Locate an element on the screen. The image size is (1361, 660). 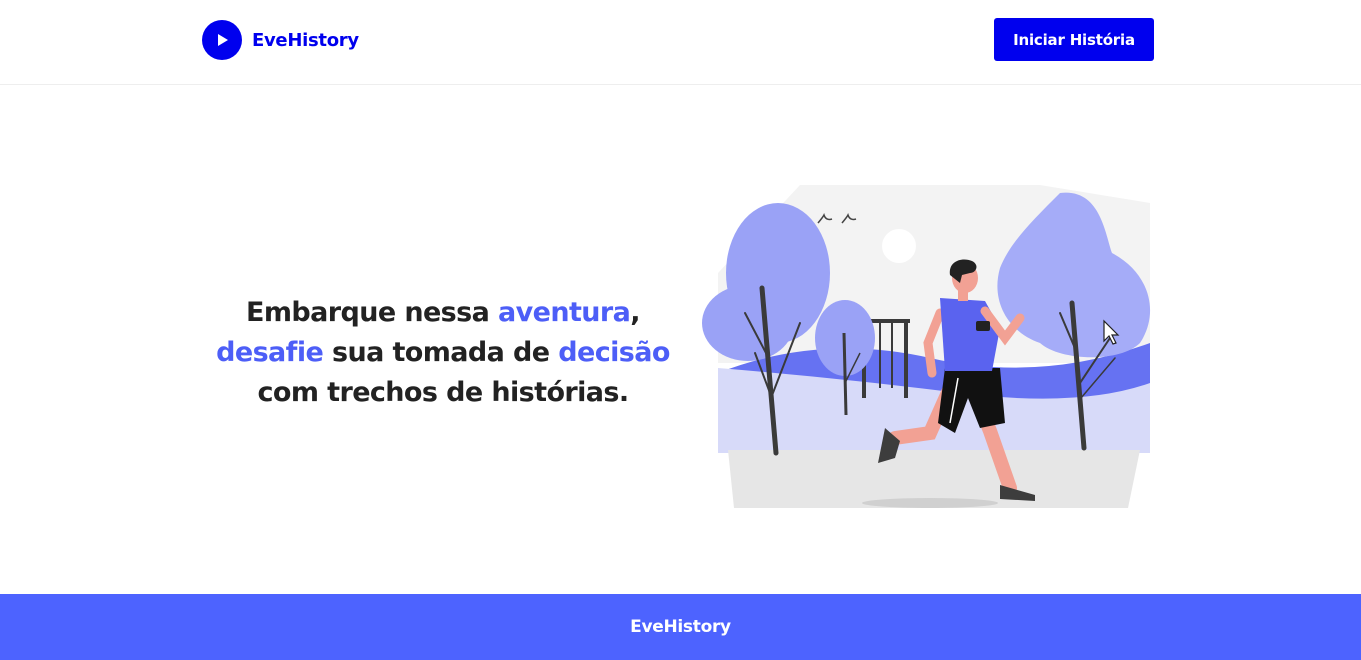
hero-text-part: , is located at coordinates (635, 312).